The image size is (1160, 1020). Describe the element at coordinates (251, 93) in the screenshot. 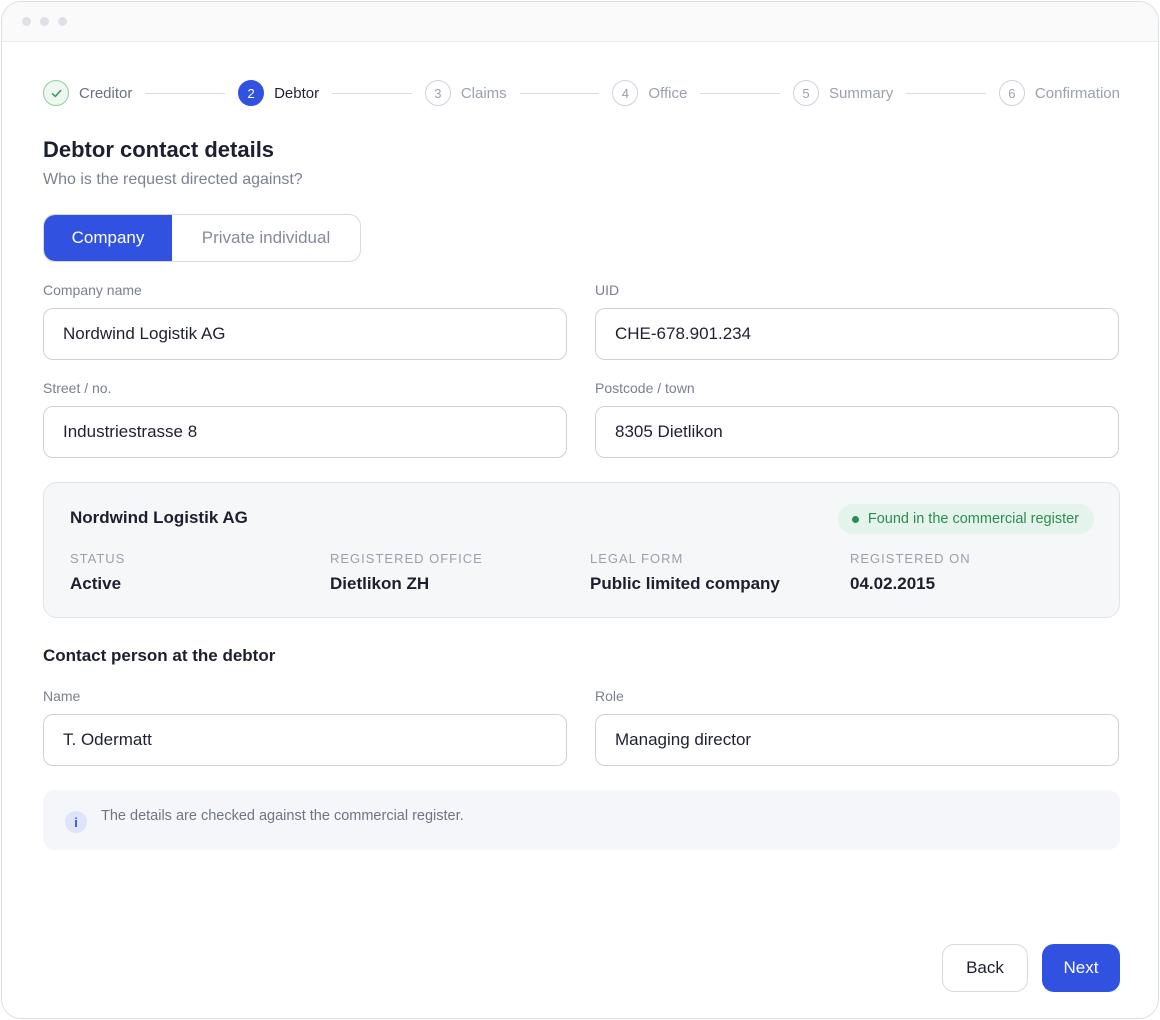

I see `step-number: 2` at that location.